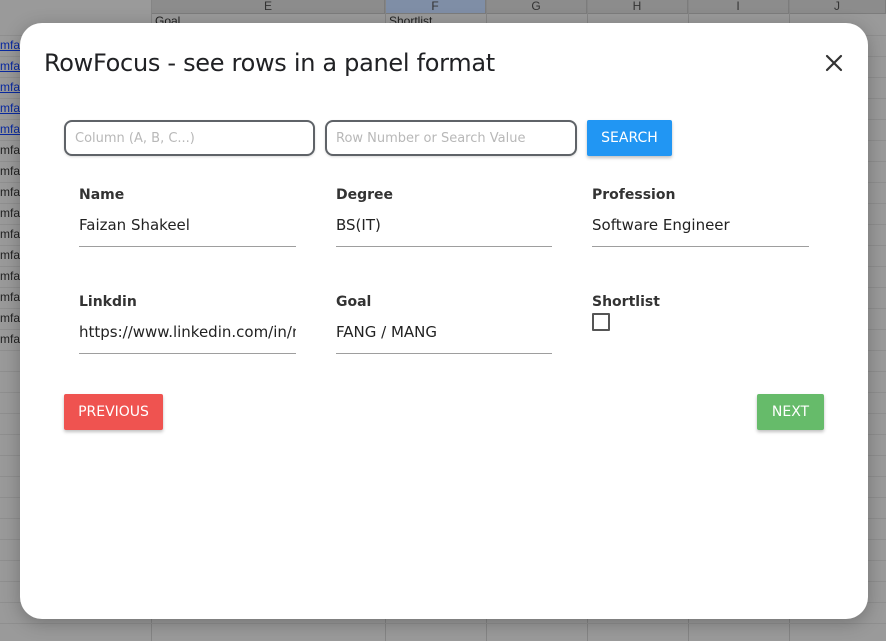 The height and width of the screenshot is (641, 886). What do you see at coordinates (268, 7) in the screenshot?
I see `column-header-e: E` at bounding box center [268, 7].